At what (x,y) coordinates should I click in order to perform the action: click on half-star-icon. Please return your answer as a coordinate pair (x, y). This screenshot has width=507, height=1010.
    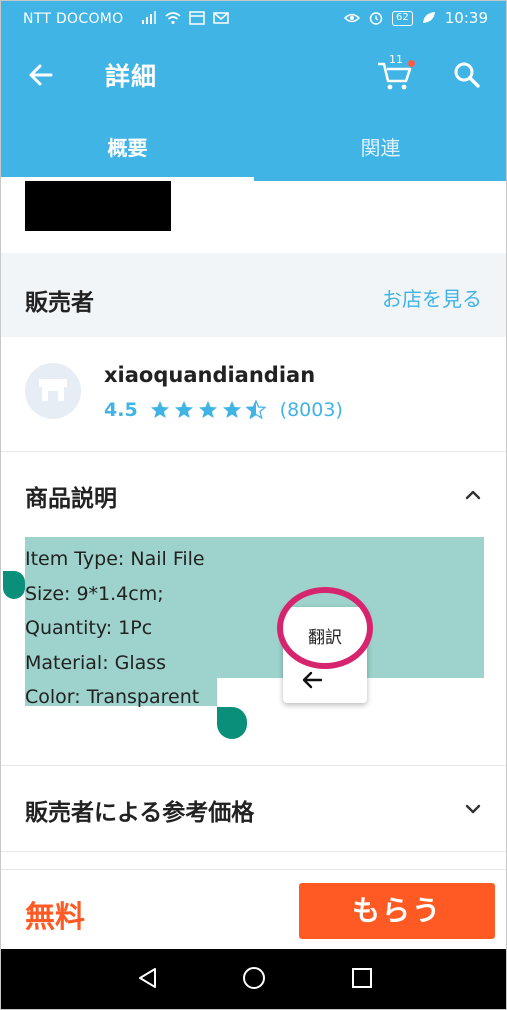
    Looking at the image, I should click on (255, 410).